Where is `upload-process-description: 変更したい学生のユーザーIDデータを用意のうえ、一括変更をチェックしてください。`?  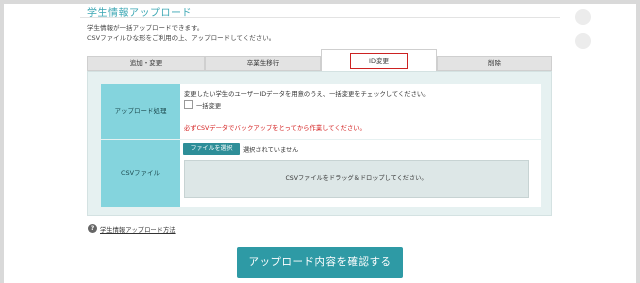 upload-process-description: 変更したい学生のユーザーIDデータを用意のうえ、一括変更をチェックしてください。 is located at coordinates (307, 94).